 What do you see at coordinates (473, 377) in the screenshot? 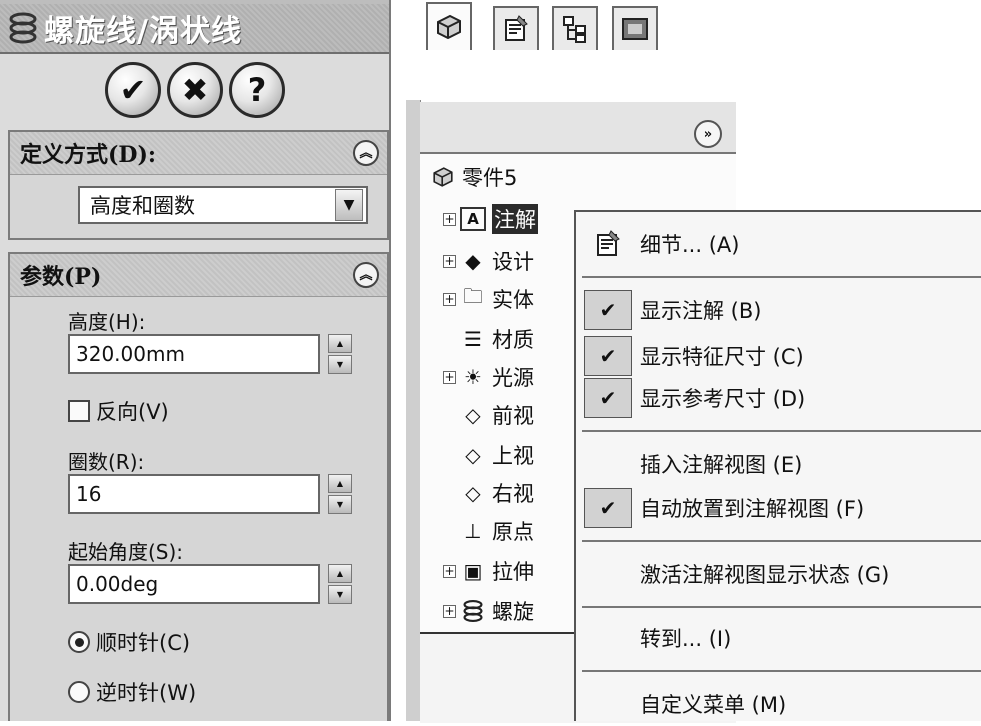
I see `lights-icon: ☀` at bounding box center [473, 377].